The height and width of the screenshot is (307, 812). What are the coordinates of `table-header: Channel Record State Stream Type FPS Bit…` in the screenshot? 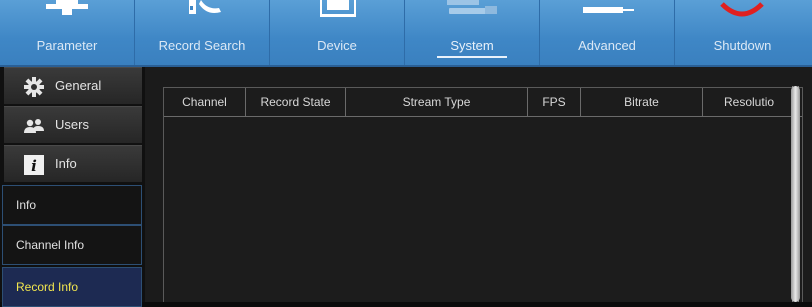 It's located at (483, 102).